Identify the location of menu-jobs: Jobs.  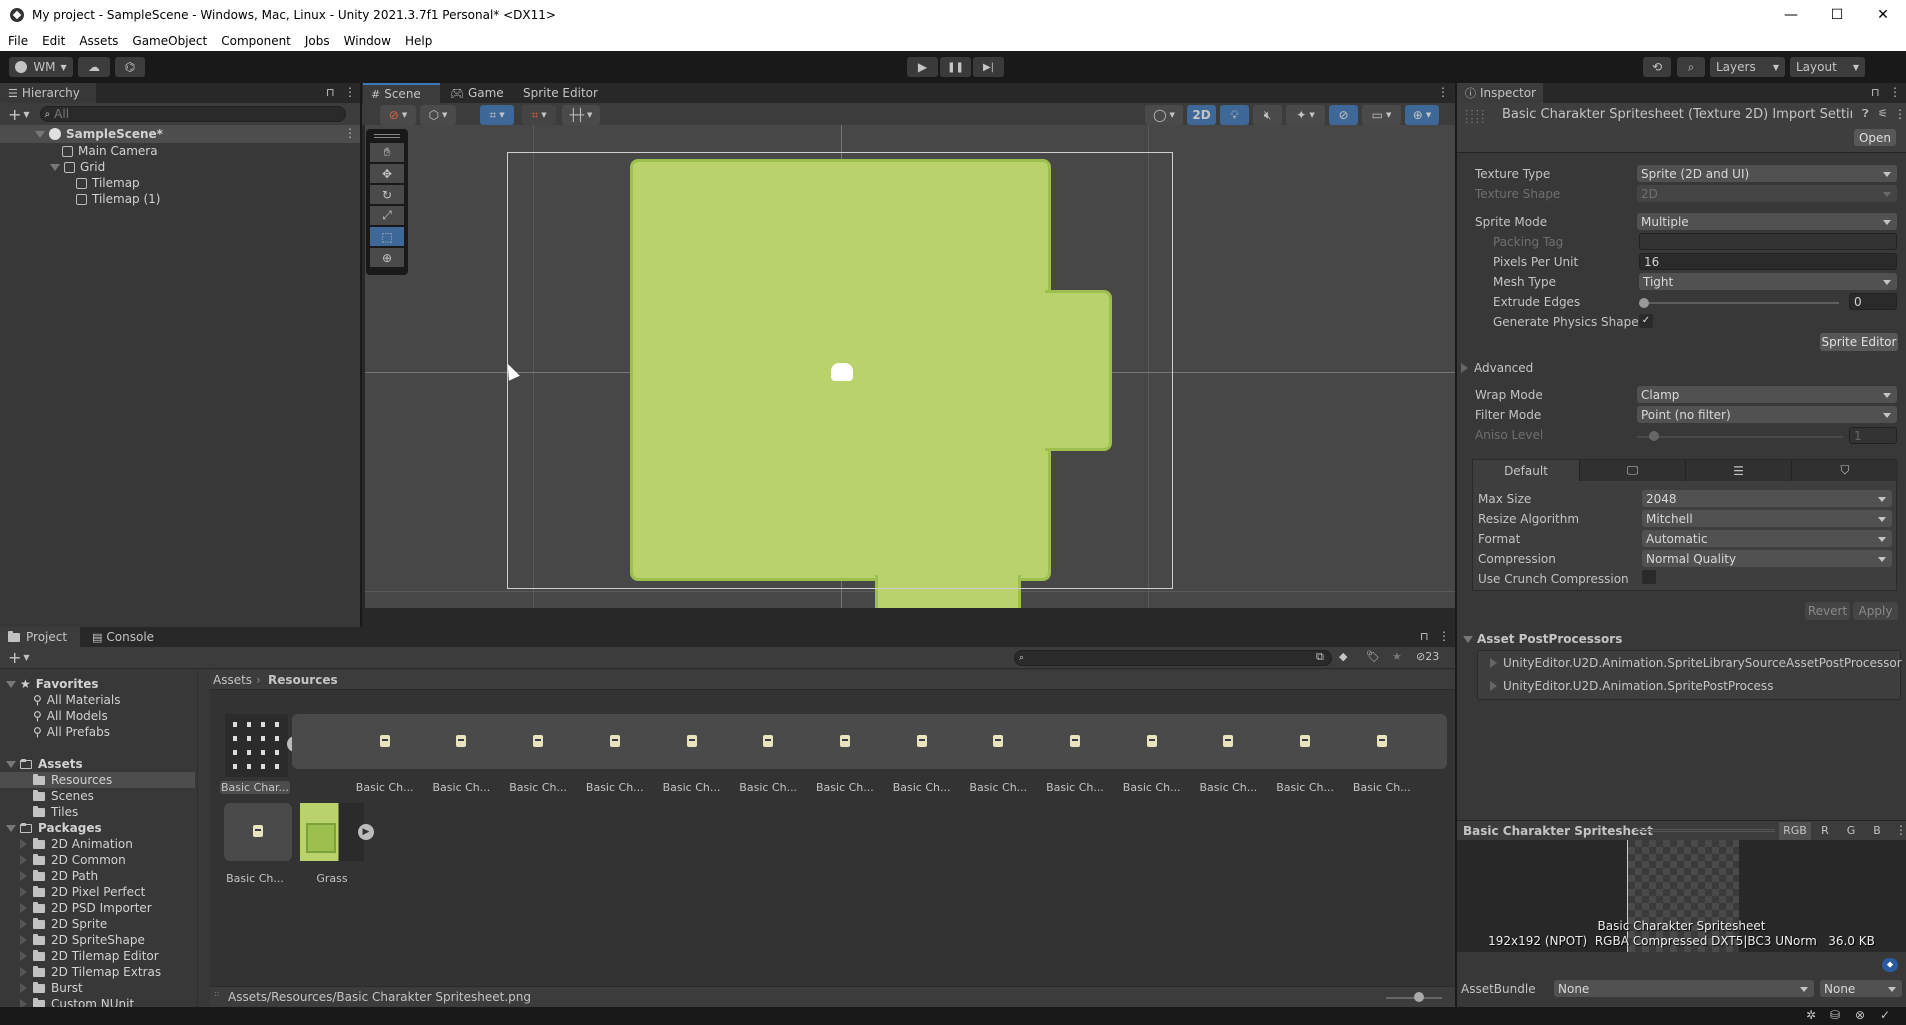
(317, 41).